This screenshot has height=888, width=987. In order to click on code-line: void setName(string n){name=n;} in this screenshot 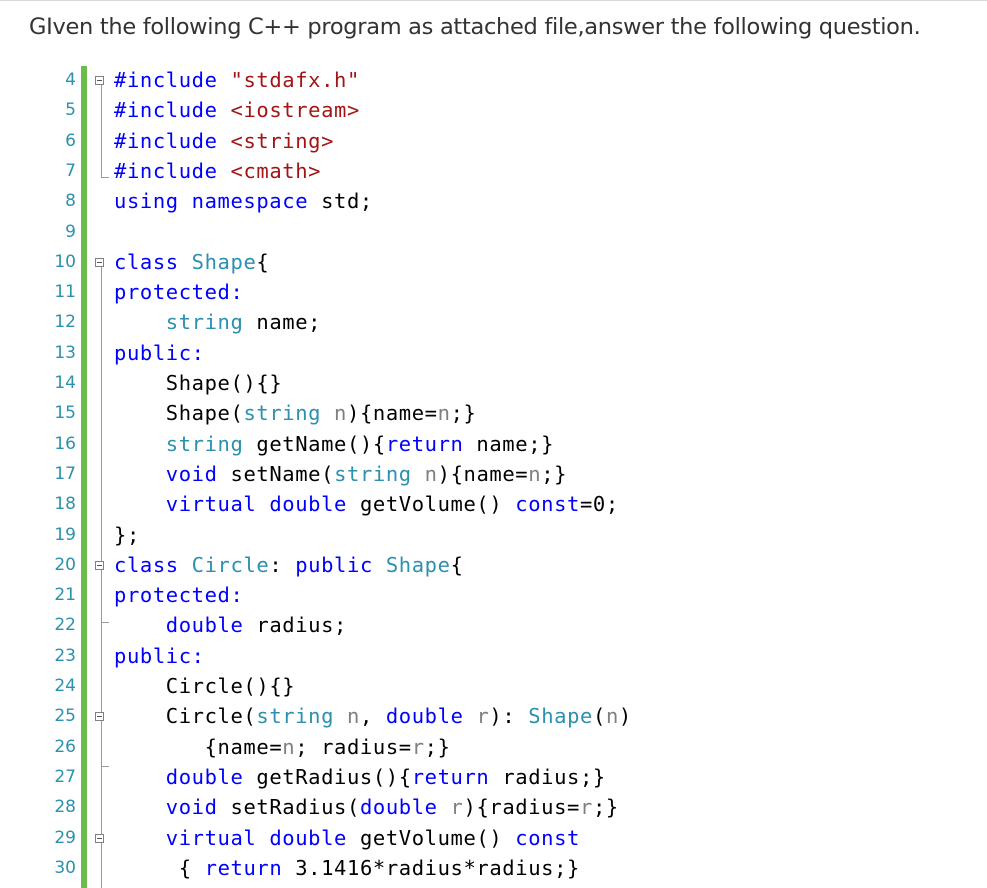, I will do `click(366, 474)`.